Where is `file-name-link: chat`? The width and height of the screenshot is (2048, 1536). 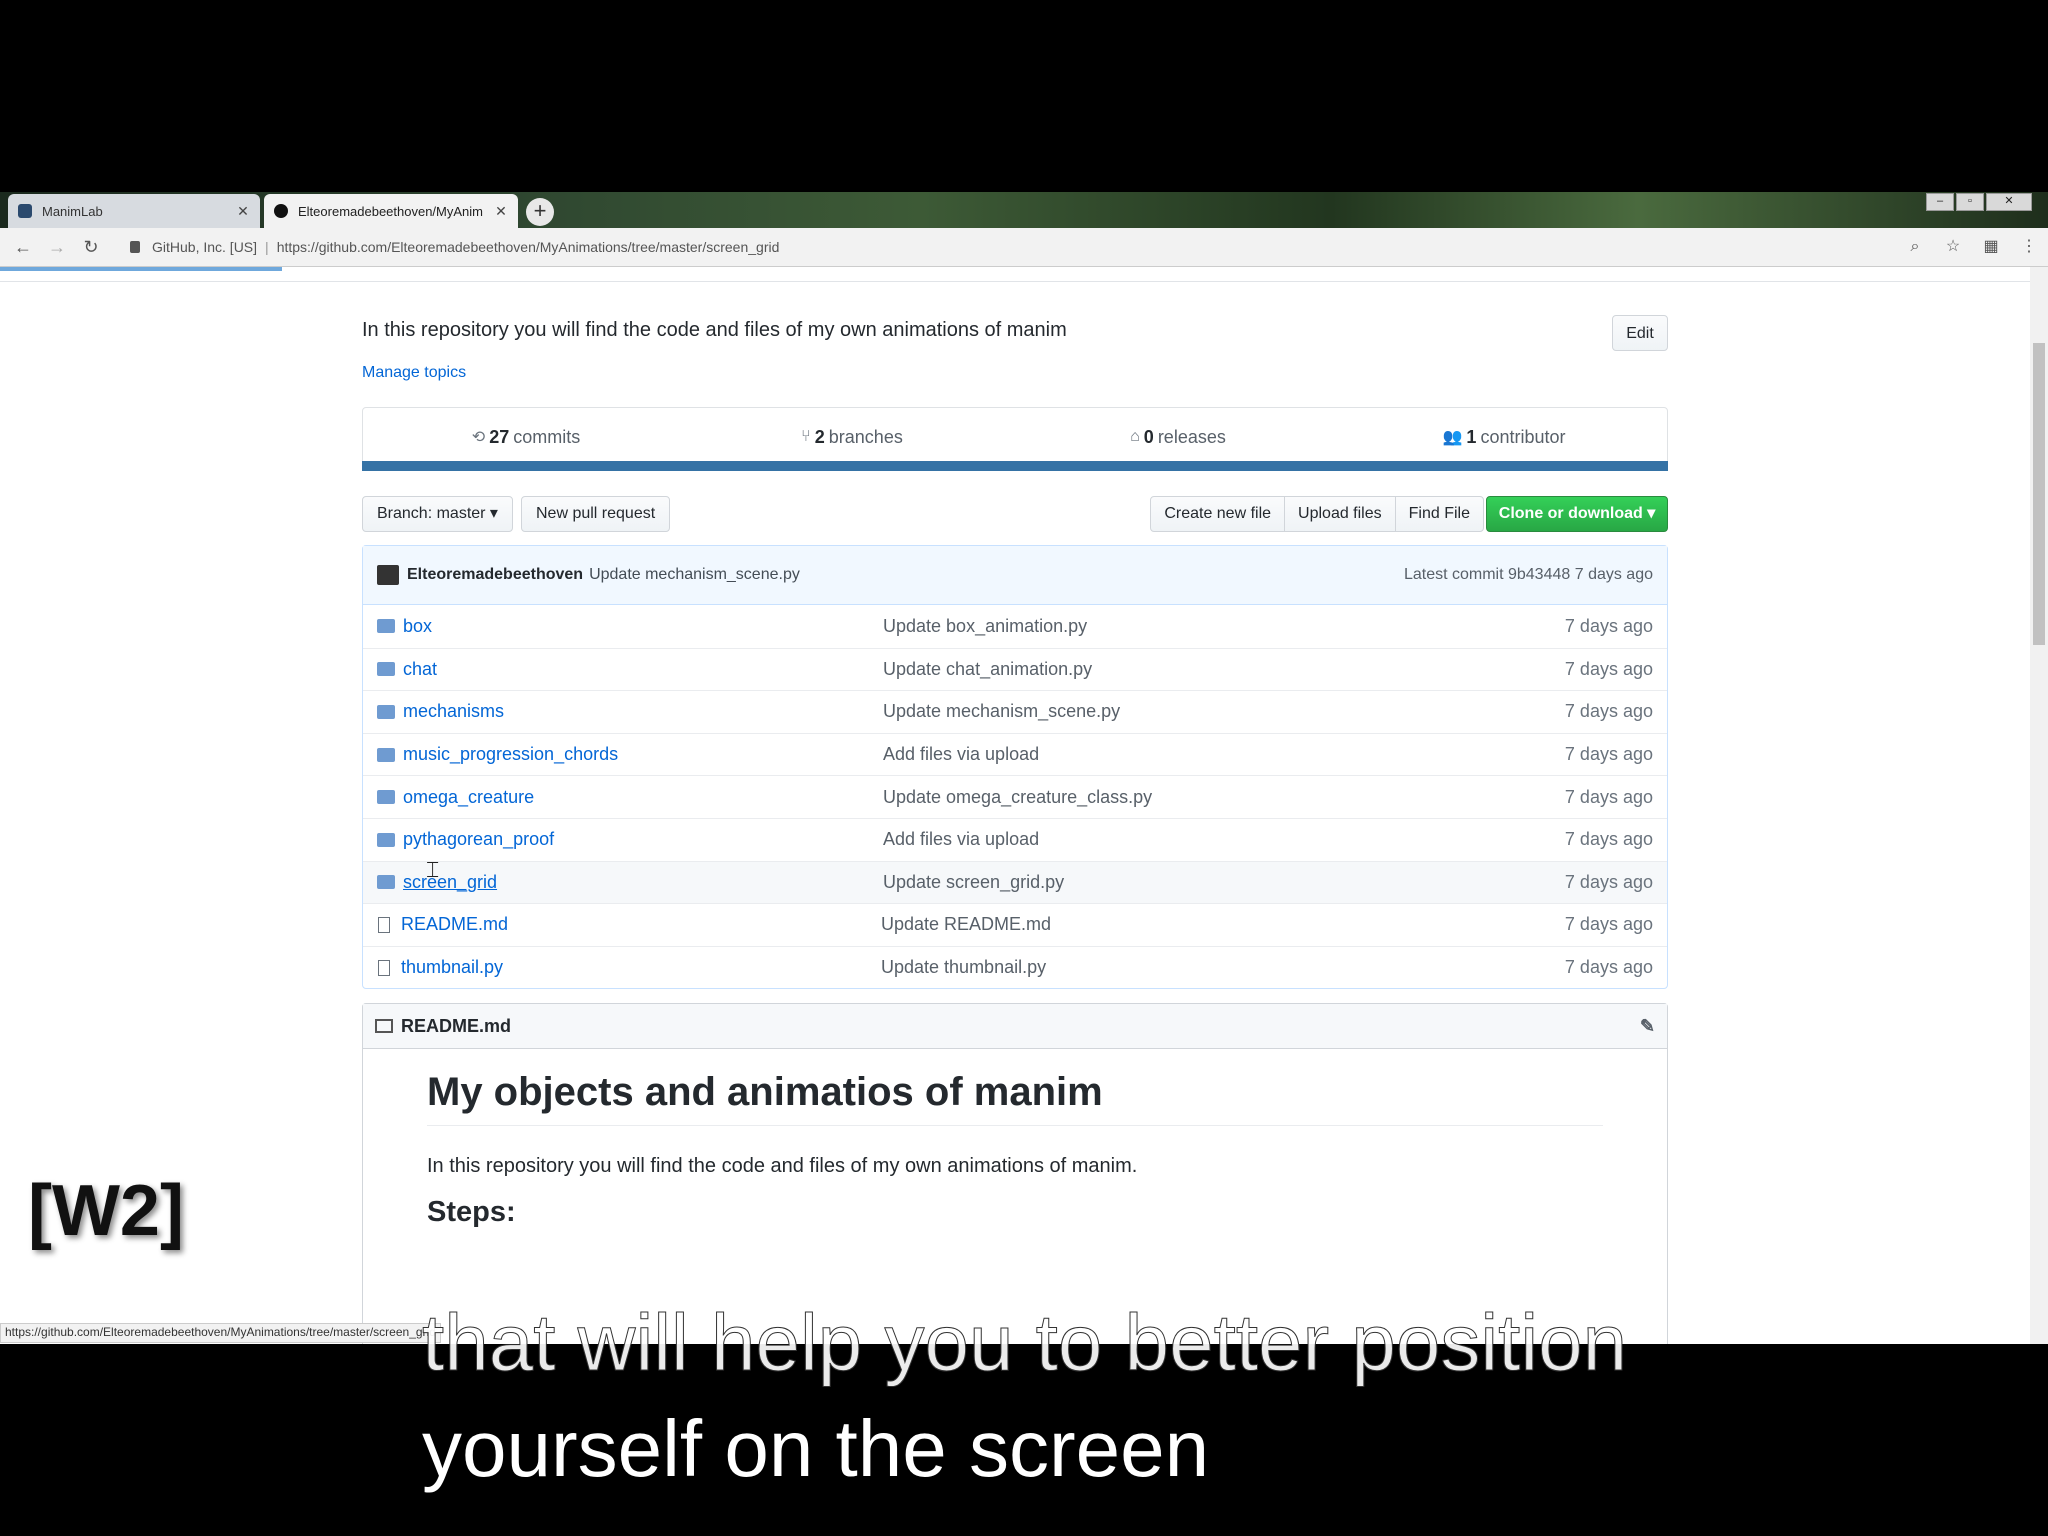
file-name-link: chat is located at coordinates (643, 669).